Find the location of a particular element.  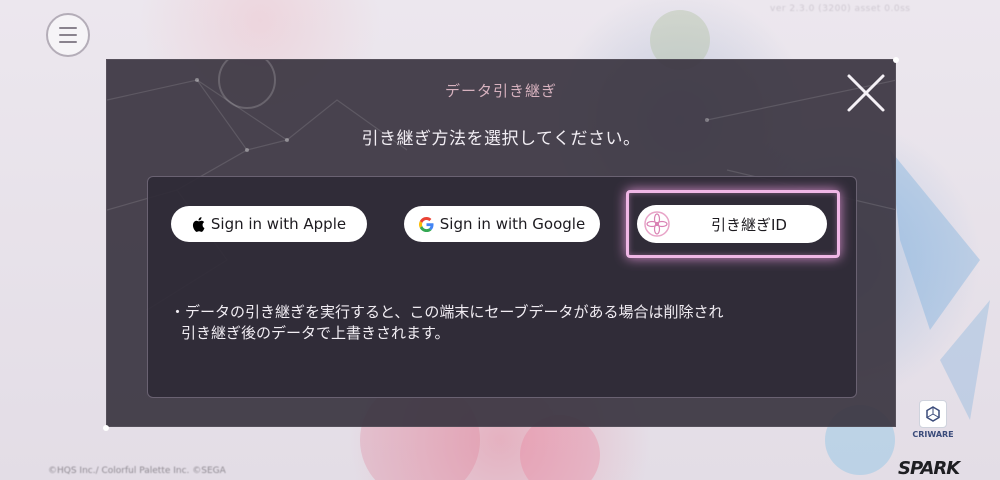

spark-logo: SPARK is located at coordinates (929, 468).